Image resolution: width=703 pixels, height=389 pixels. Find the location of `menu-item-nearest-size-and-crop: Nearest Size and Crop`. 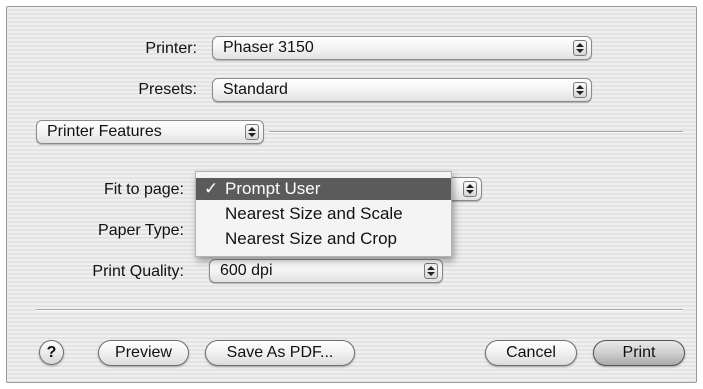

menu-item-nearest-size-and-crop: Nearest Size and Crop is located at coordinates (323, 239).